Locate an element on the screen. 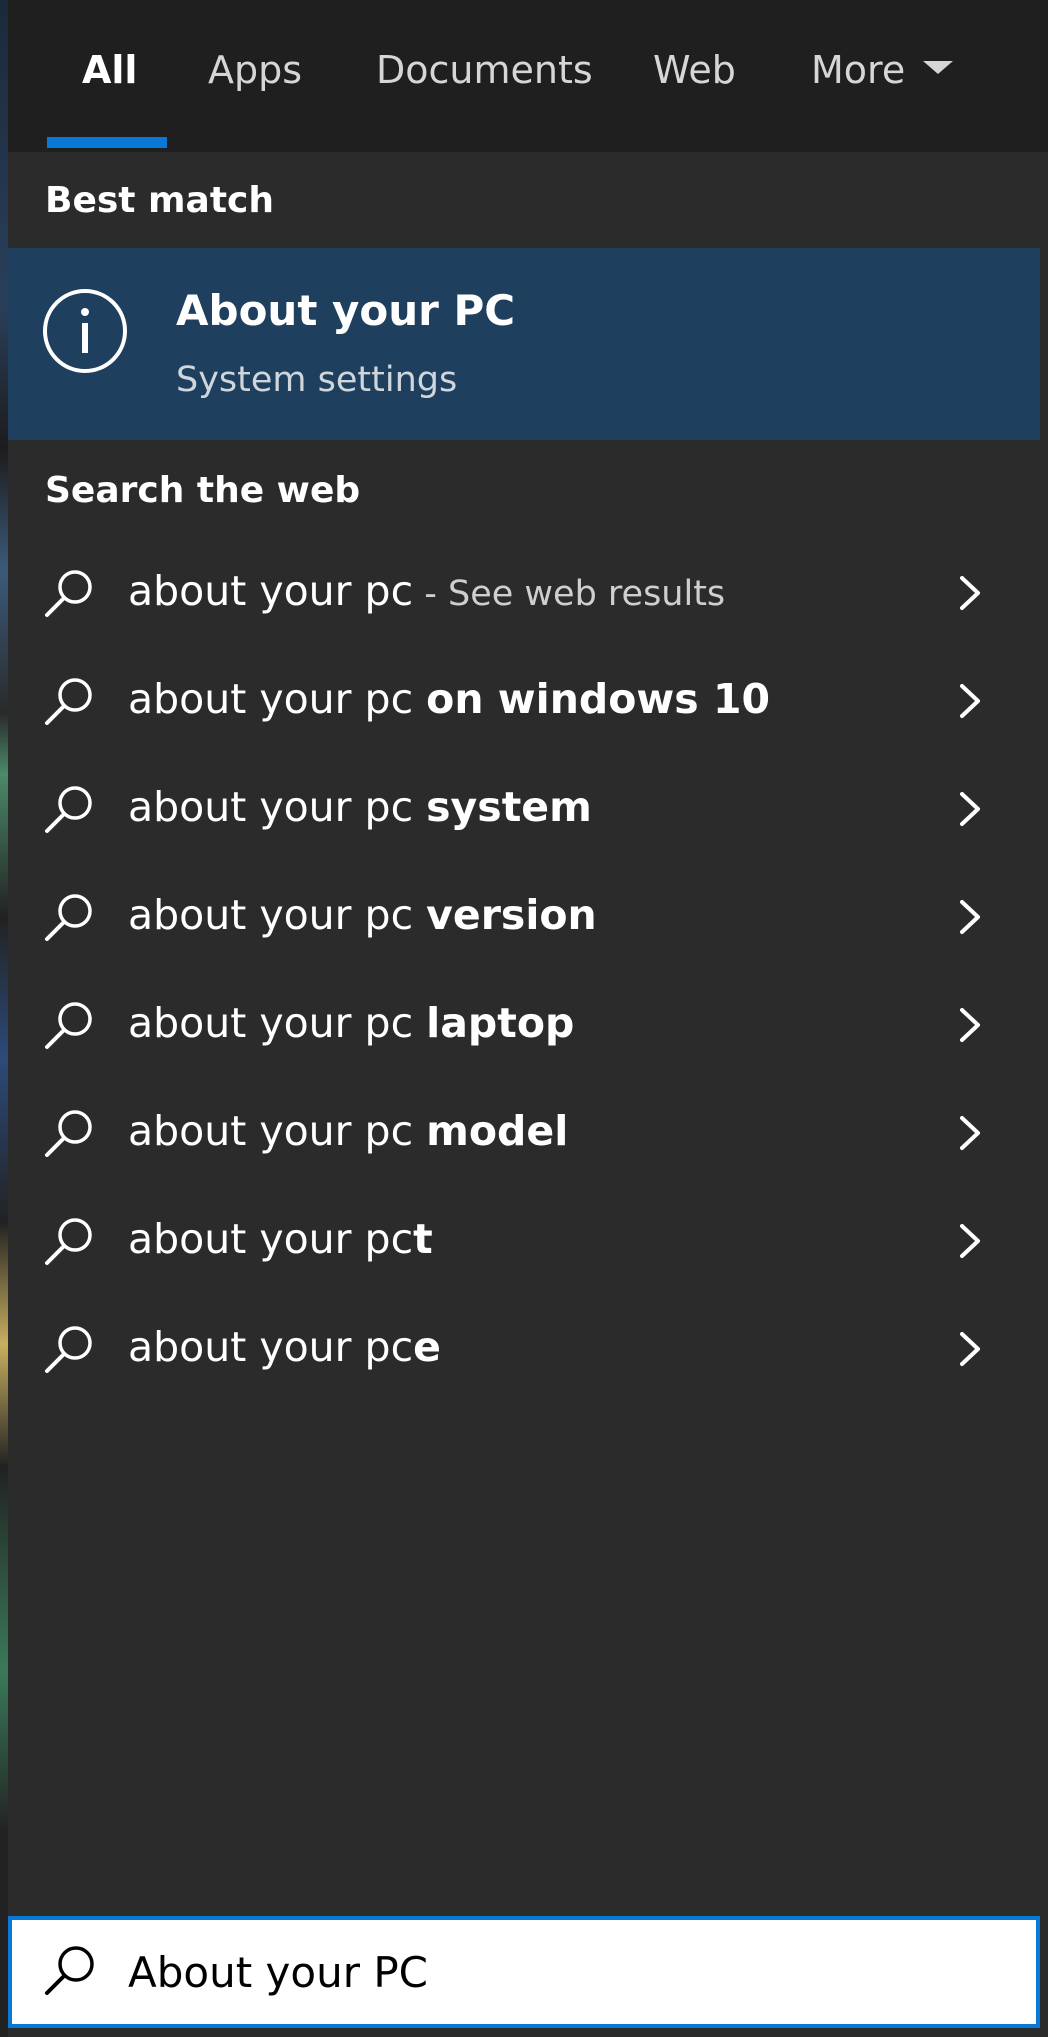 The height and width of the screenshot is (2037, 1048). web-suggestion-item: about your pc system is located at coordinates (524, 810).